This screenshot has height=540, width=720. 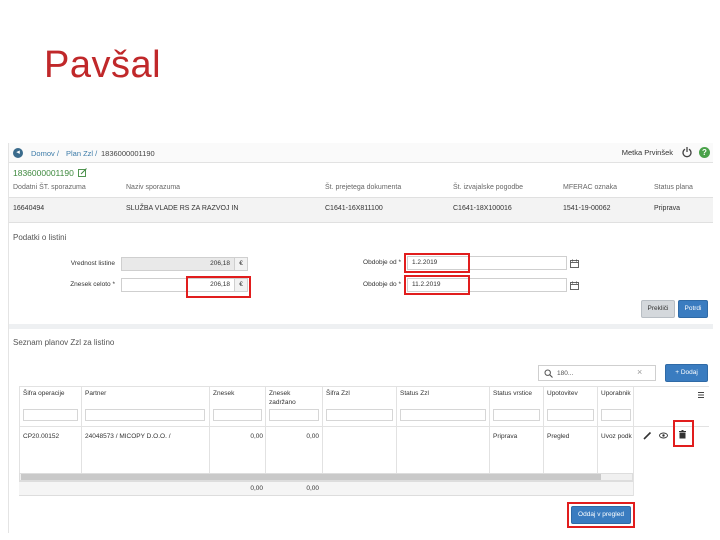 What do you see at coordinates (437, 263) in the screenshot?
I see `highlight-period-from` at bounding box center [437, 263].